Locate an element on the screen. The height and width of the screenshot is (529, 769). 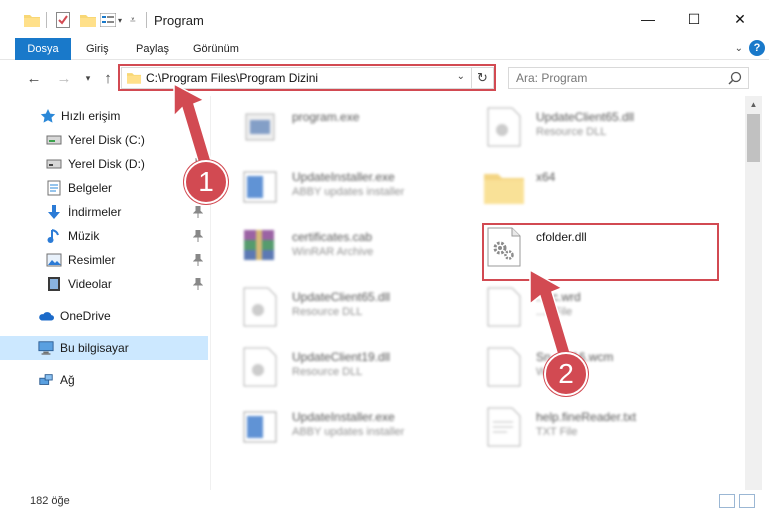
large-icons-view-icon is located at coordinates (747, 501).